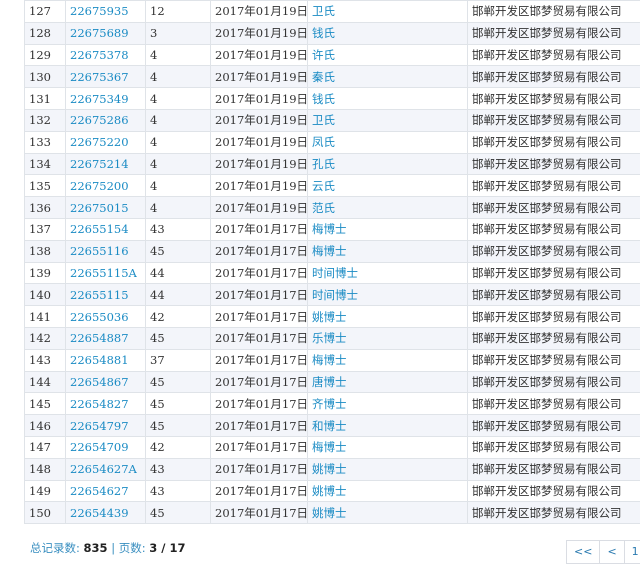 The height and width of the screenshot is (564, 640). I want to click on registration-number-link: 22675220, so click(99, 142).